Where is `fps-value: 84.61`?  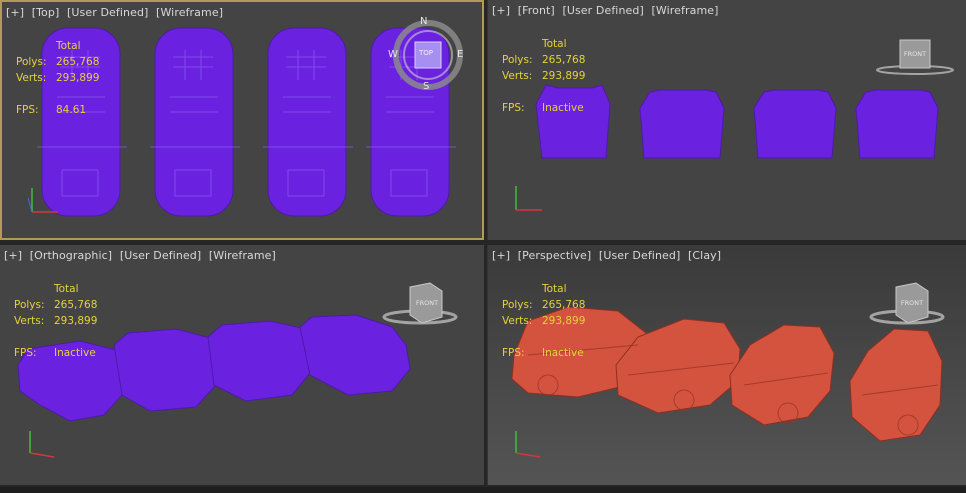
fps-value: 84.61 is located at coordinates (71, 110).